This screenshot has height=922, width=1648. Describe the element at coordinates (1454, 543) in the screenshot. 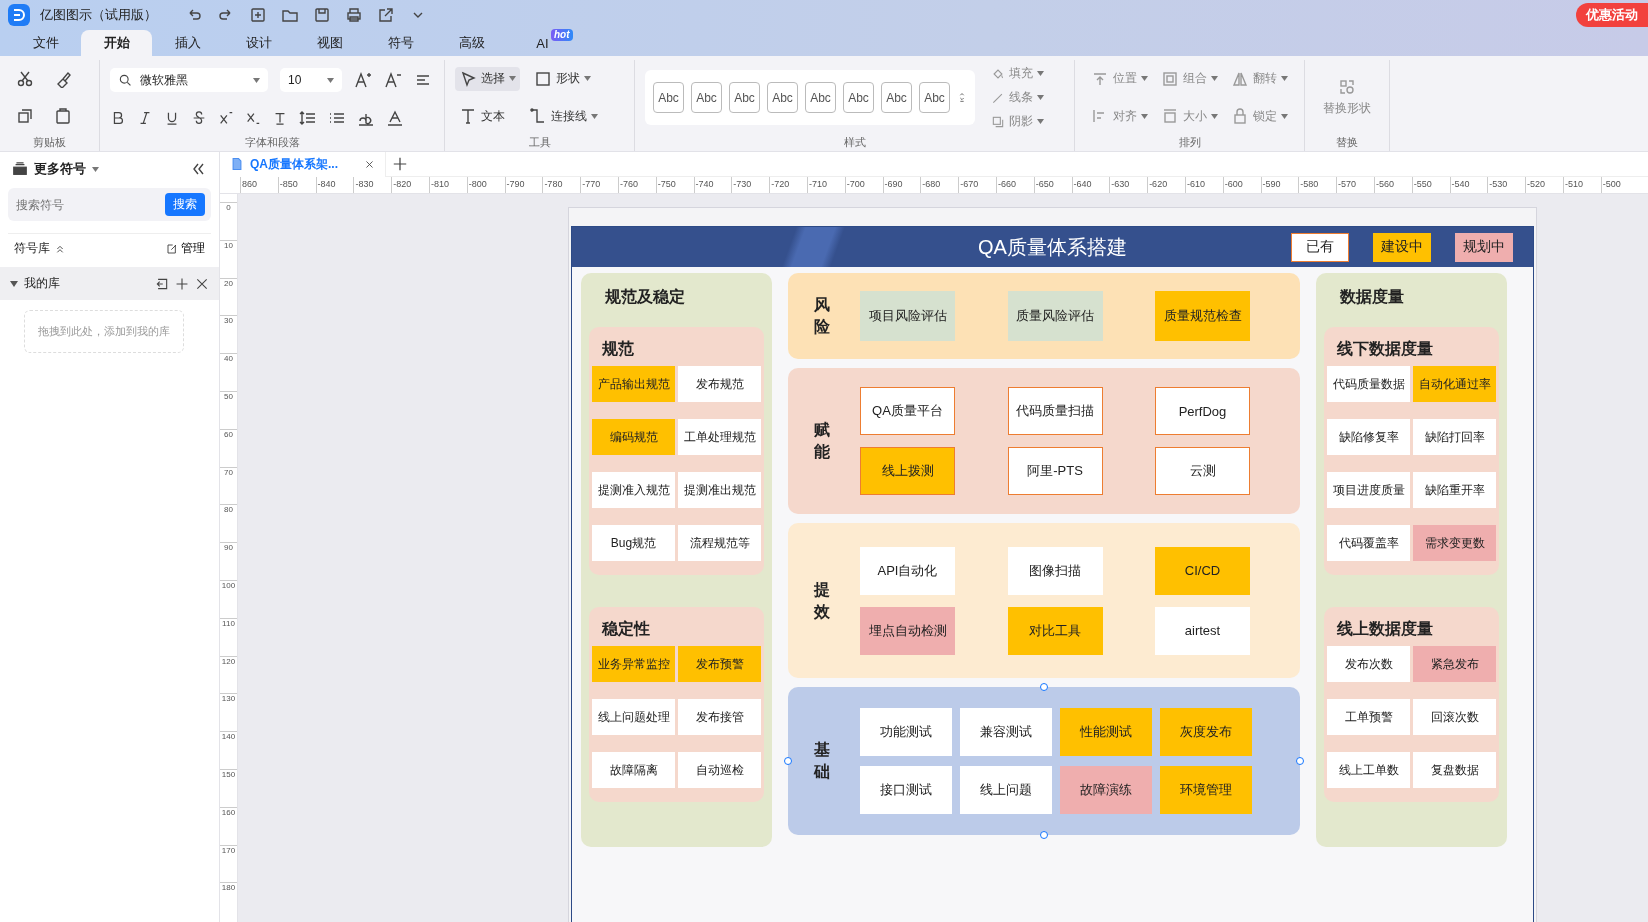

I see `shape-box: 需求变更数` at that location.